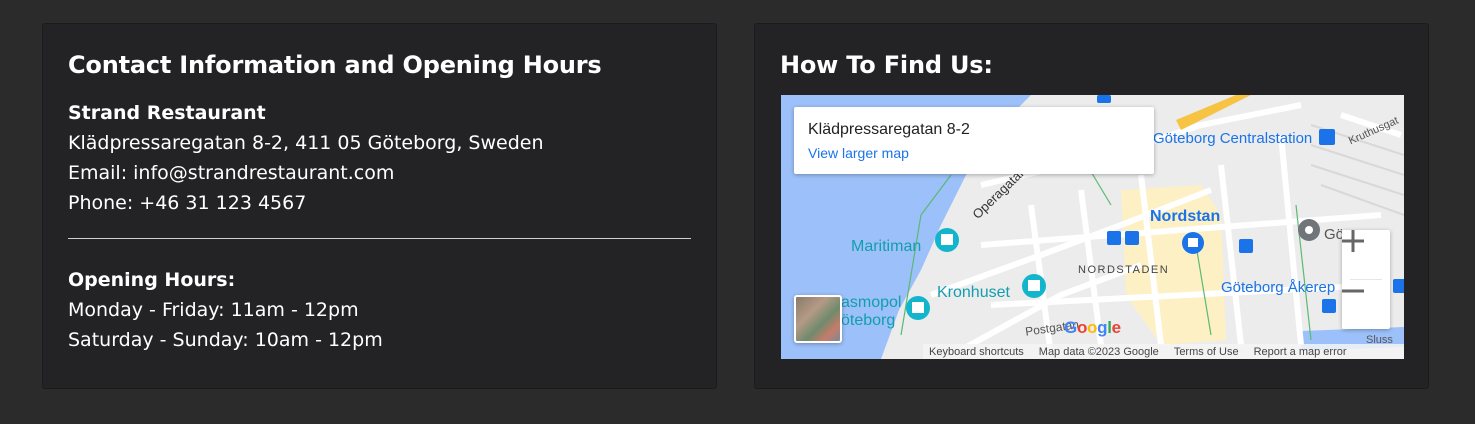 This screenshot has height=424, width=1475. I want to click on contact-title: Contact Information and Opening Hours, so click(335, 65).